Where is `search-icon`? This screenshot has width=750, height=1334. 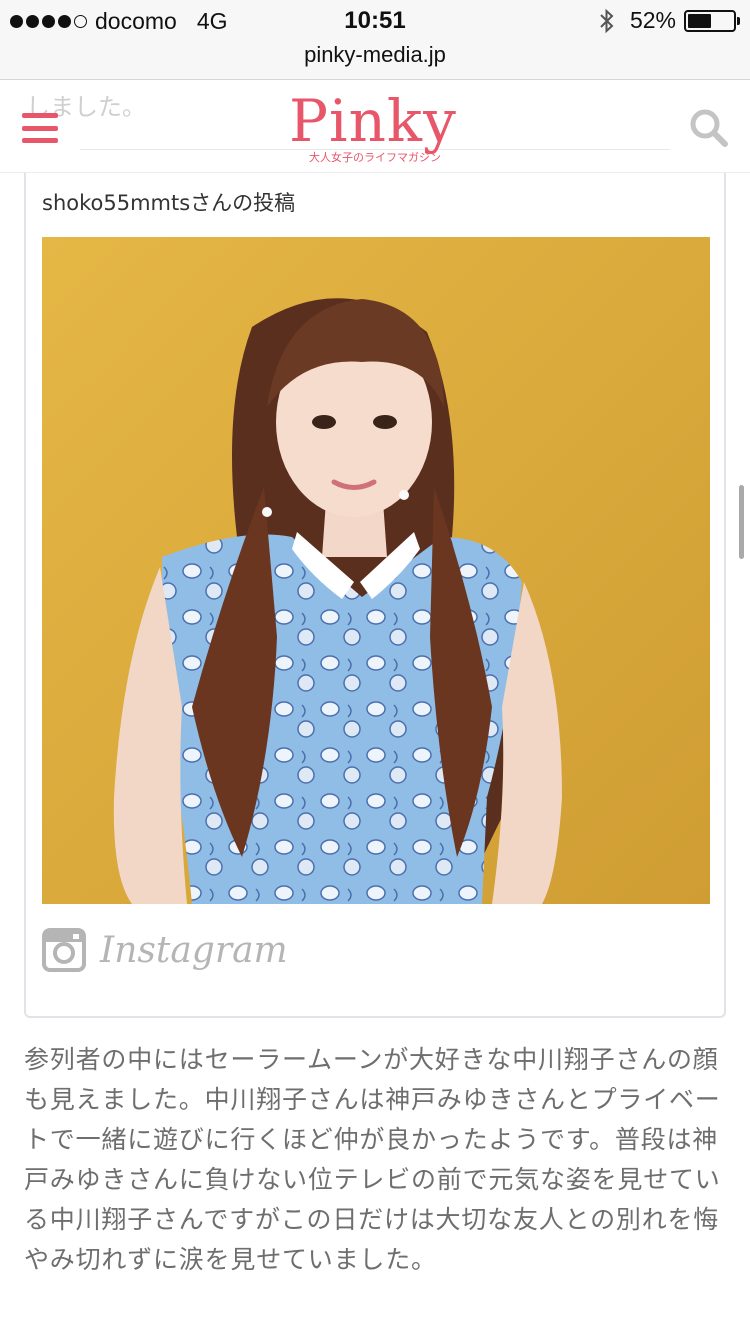 search-icon is located at coordinates (709, 128).